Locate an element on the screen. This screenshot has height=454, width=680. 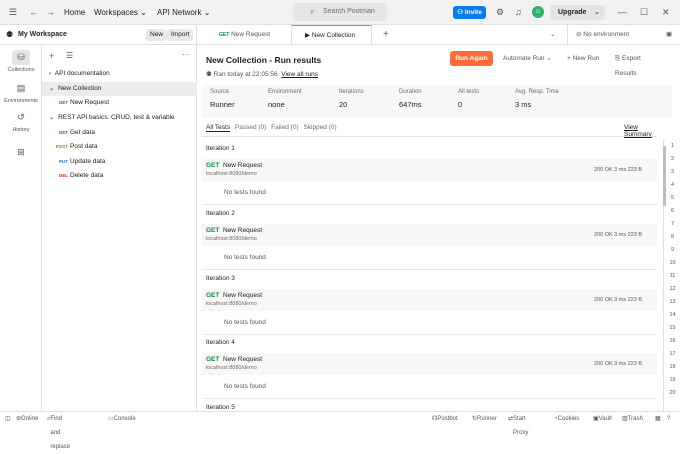
tree-item-new-request: GET New Request is located at coordinates (119, 103).